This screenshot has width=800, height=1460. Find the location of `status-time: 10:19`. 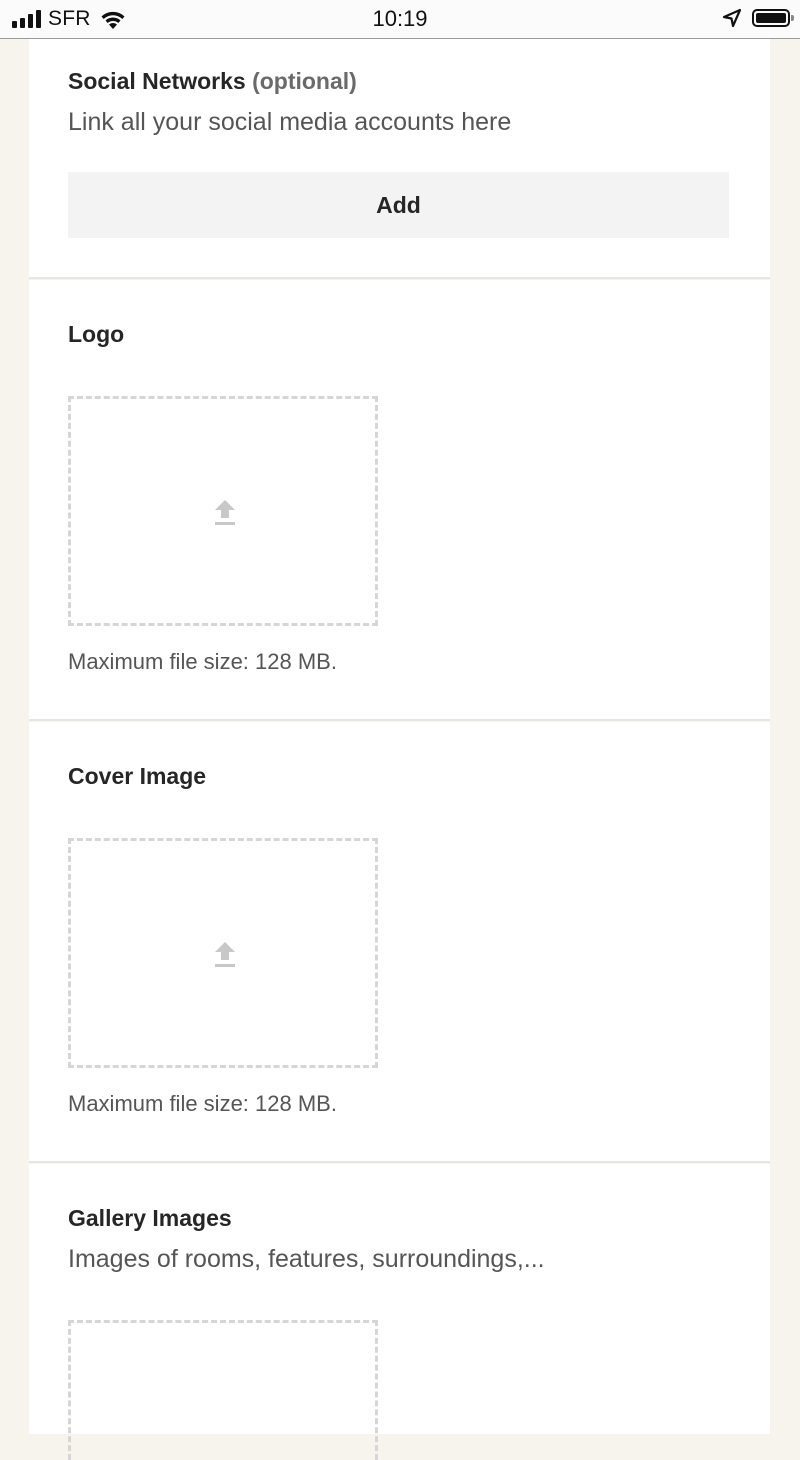

status-time: 10:19 is located at coordinates (400, 18).